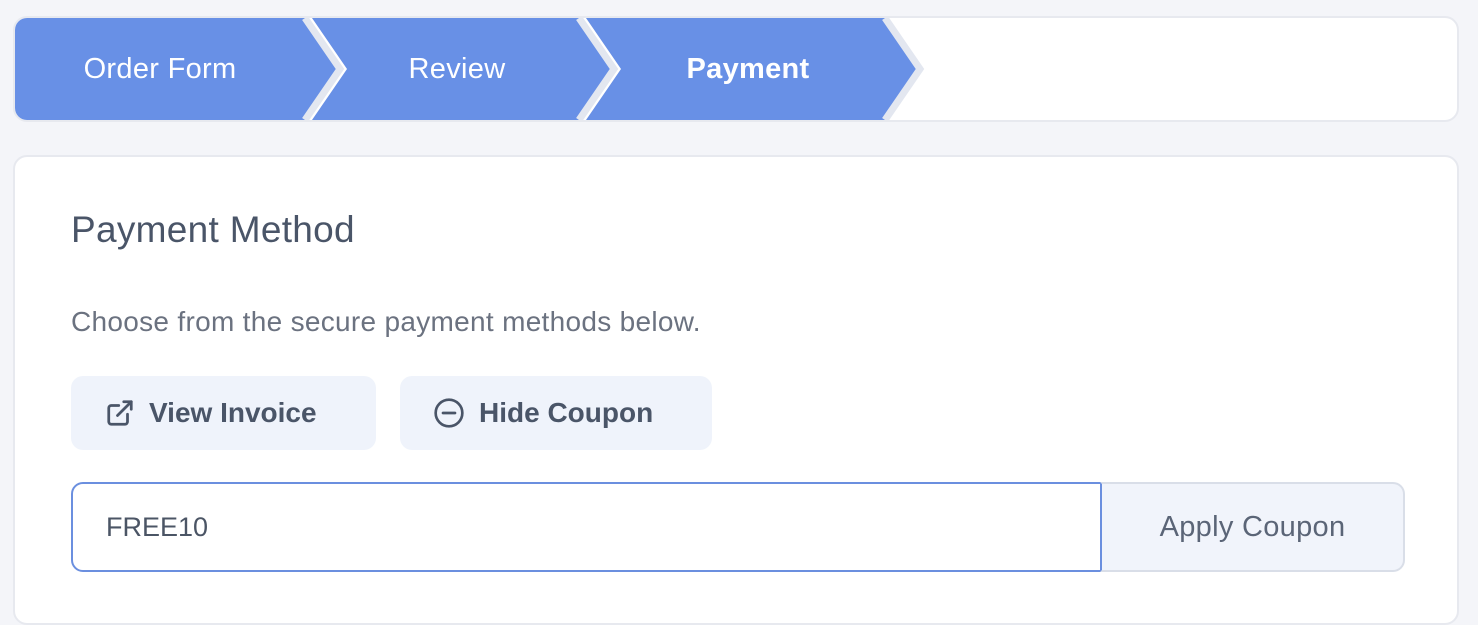  Describe the element at coordinates (1252, 527) in the screenshot. I see `apply-coupon-button: Apply Coupon` at that location.